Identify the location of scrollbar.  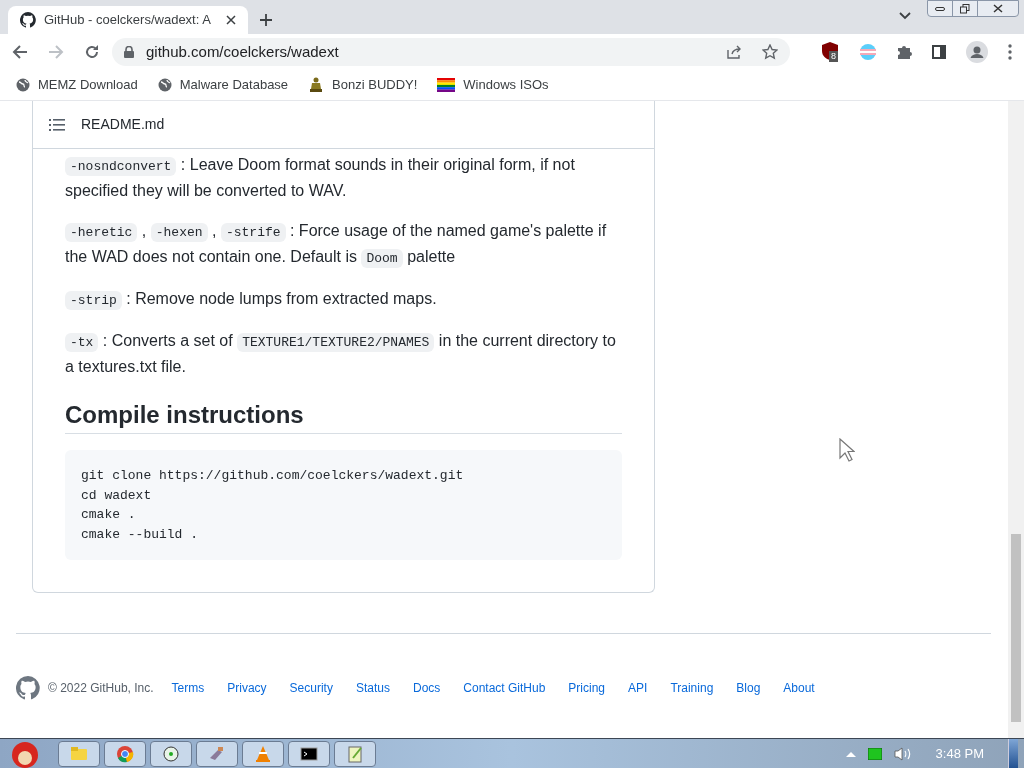
(1016, 419).